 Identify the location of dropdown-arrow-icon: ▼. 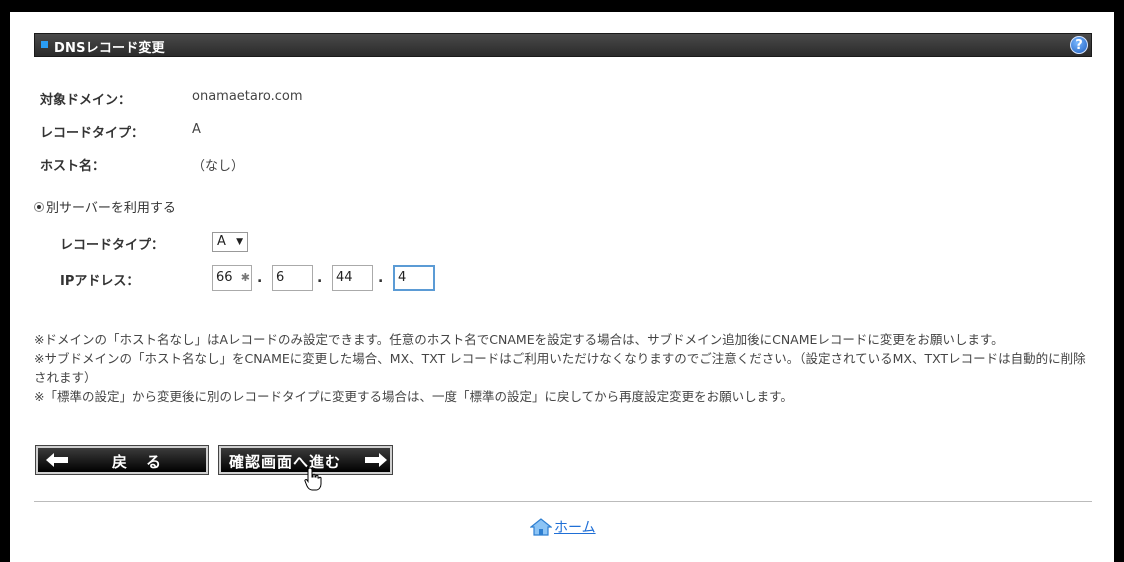
(239, 242).